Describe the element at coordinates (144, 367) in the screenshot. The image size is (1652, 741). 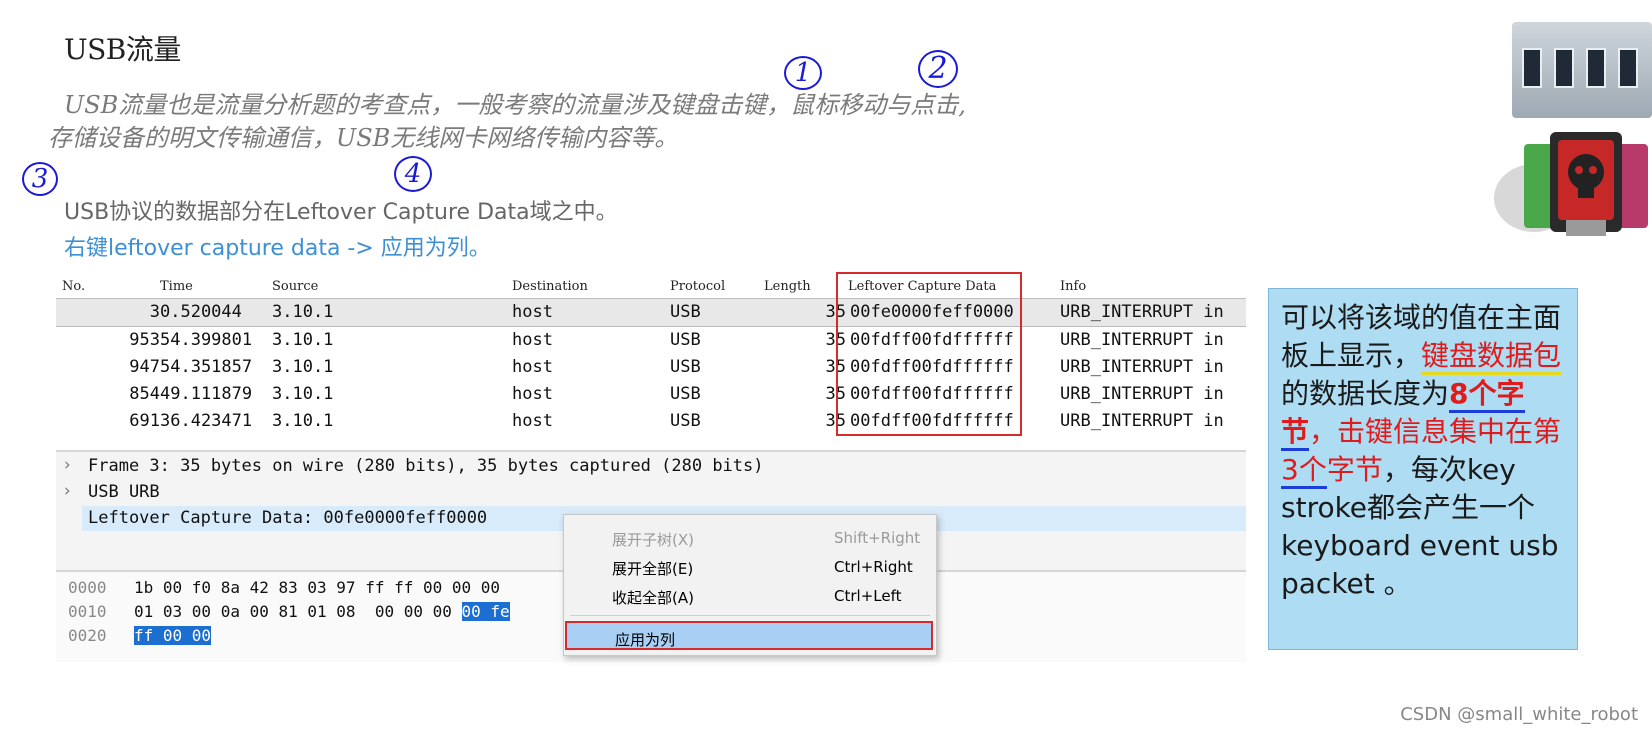
I see `cell-no: 947` at that location.